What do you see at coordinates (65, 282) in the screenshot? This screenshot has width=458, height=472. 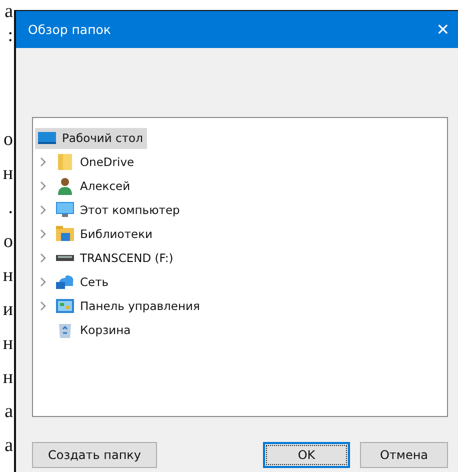 I see `network-icon` at bounding box center [65, 282].